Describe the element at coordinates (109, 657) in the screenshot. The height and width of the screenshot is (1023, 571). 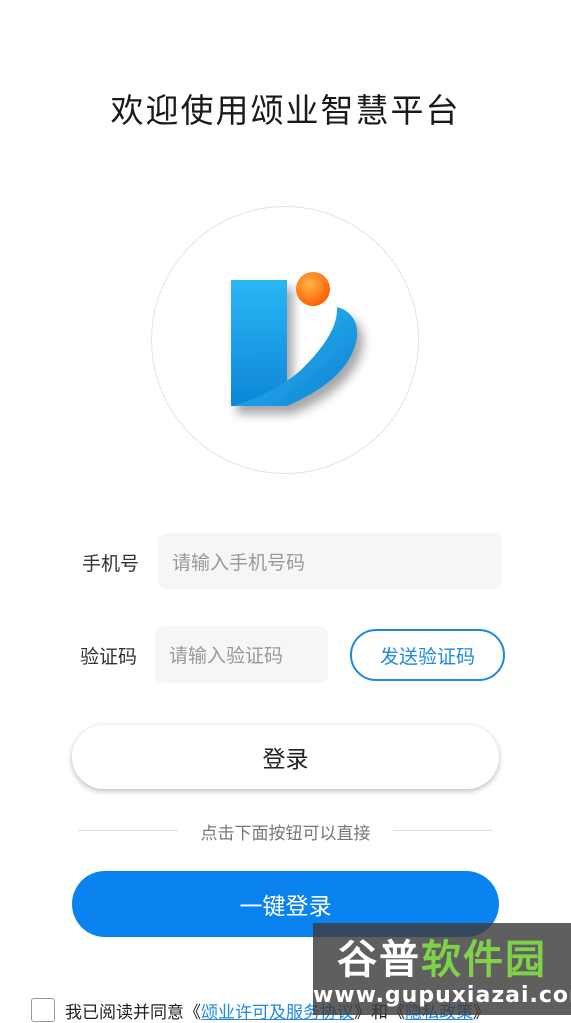
I see `code-label: 验证码` at that location.